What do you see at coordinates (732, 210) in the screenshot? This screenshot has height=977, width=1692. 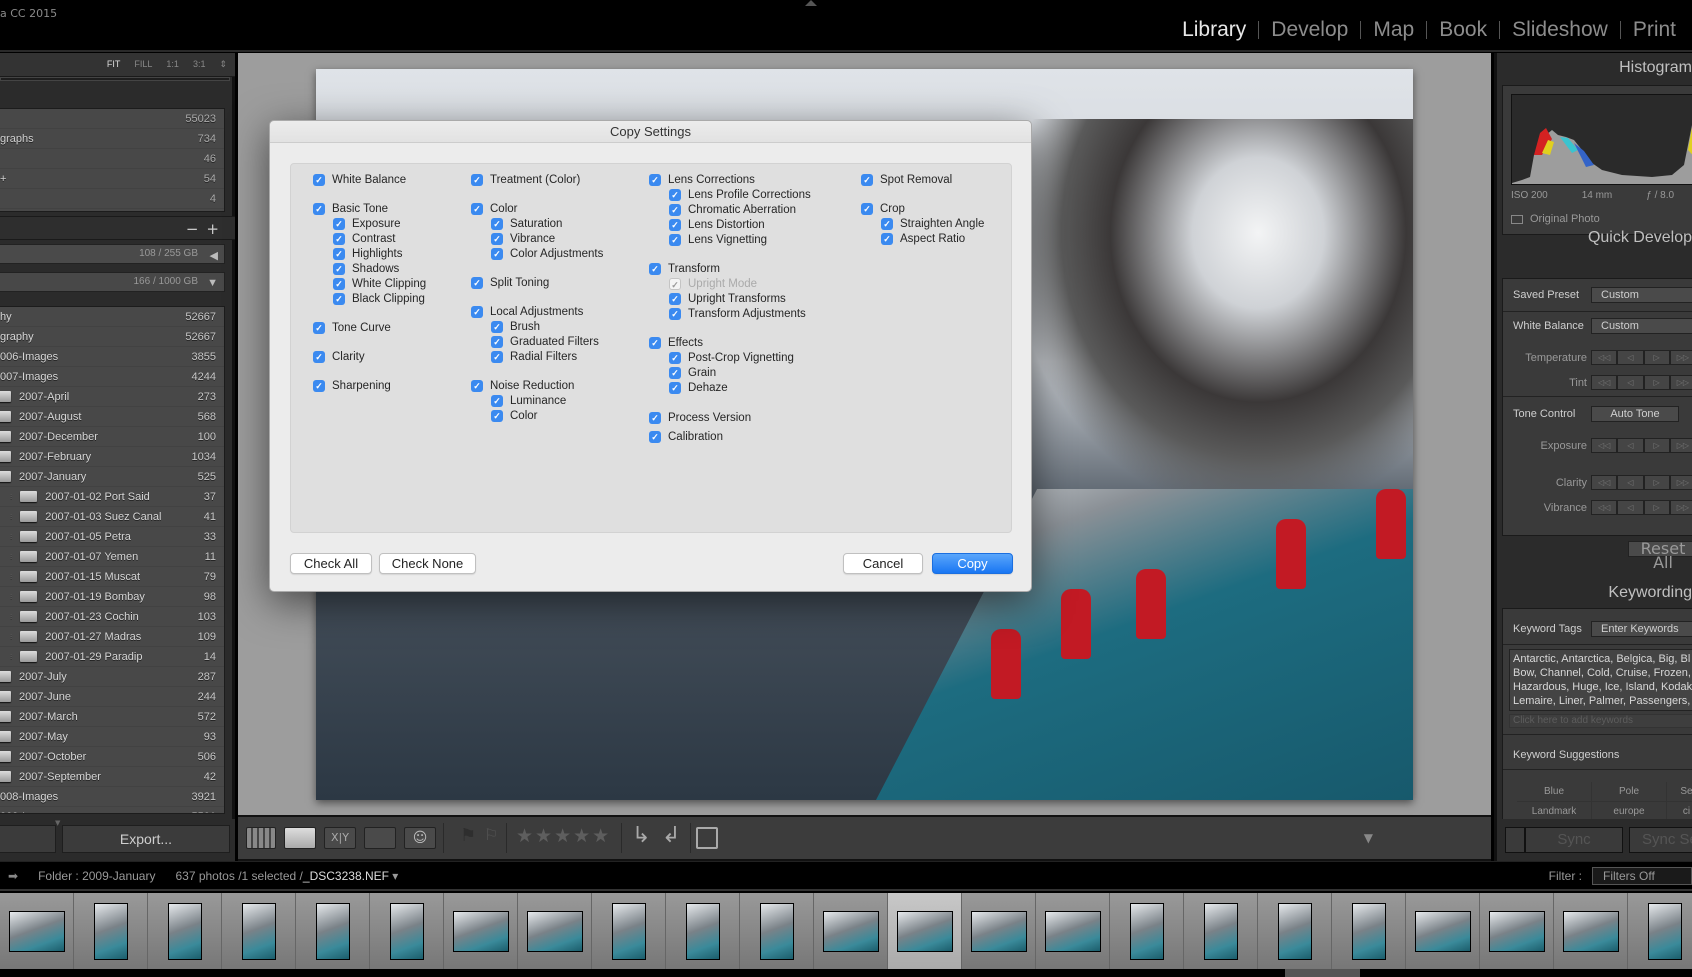 I see `checkbox-chromatic-aberration: ✓ Chromatic Aberration` at bounding box center [732, 210].